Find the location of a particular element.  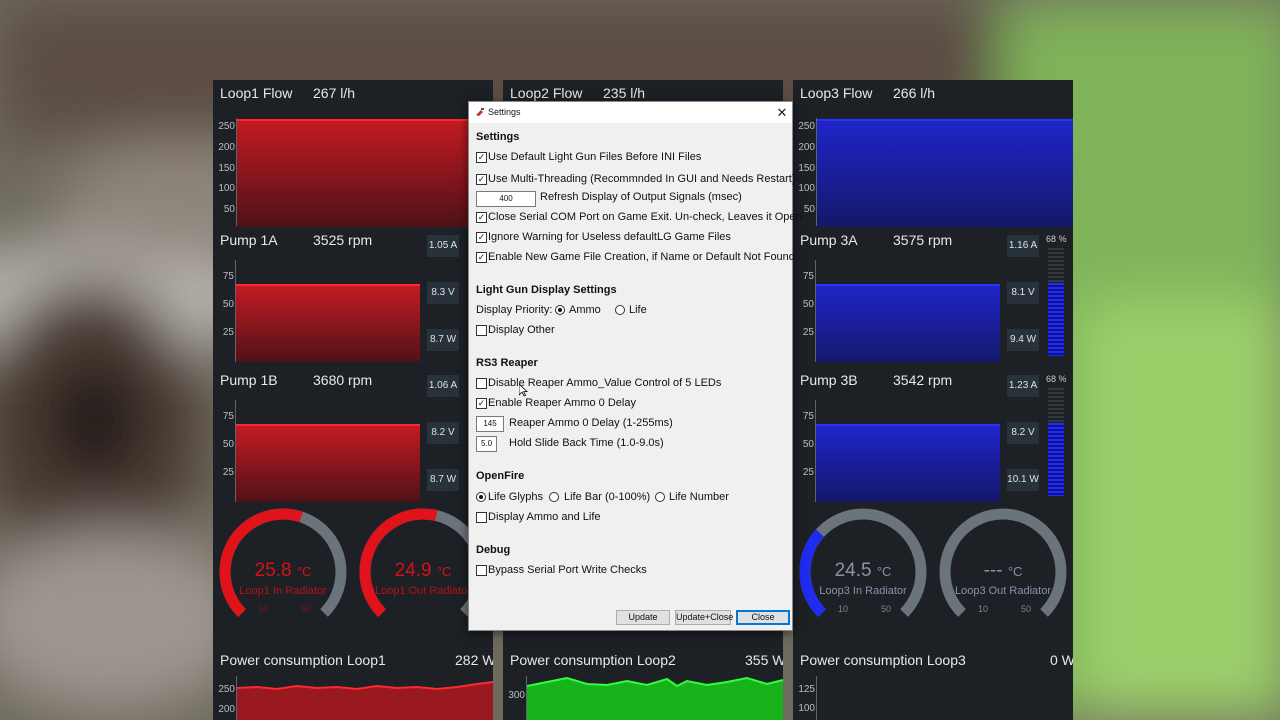

tick: 300 is located at coordinates (516, 695).